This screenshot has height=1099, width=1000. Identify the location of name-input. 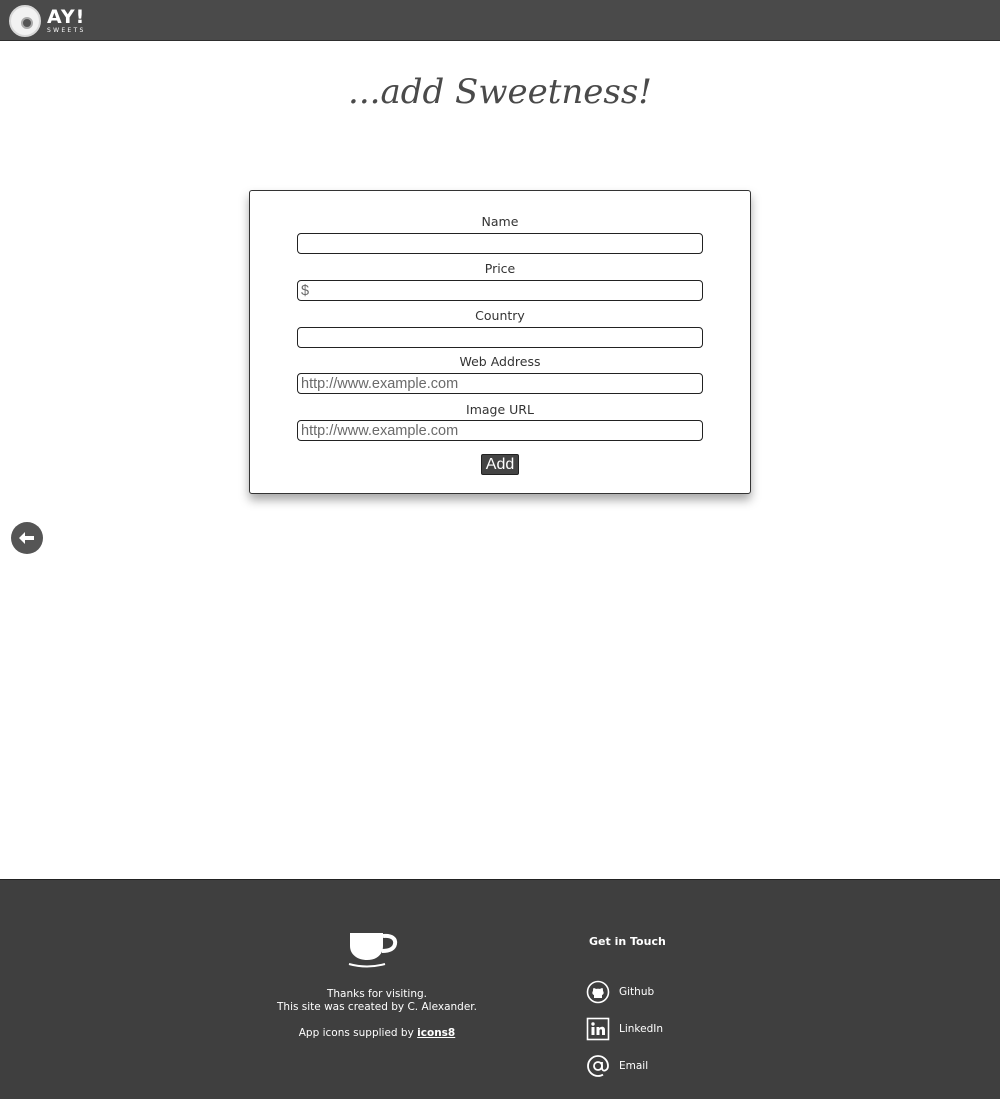
(500, 243).